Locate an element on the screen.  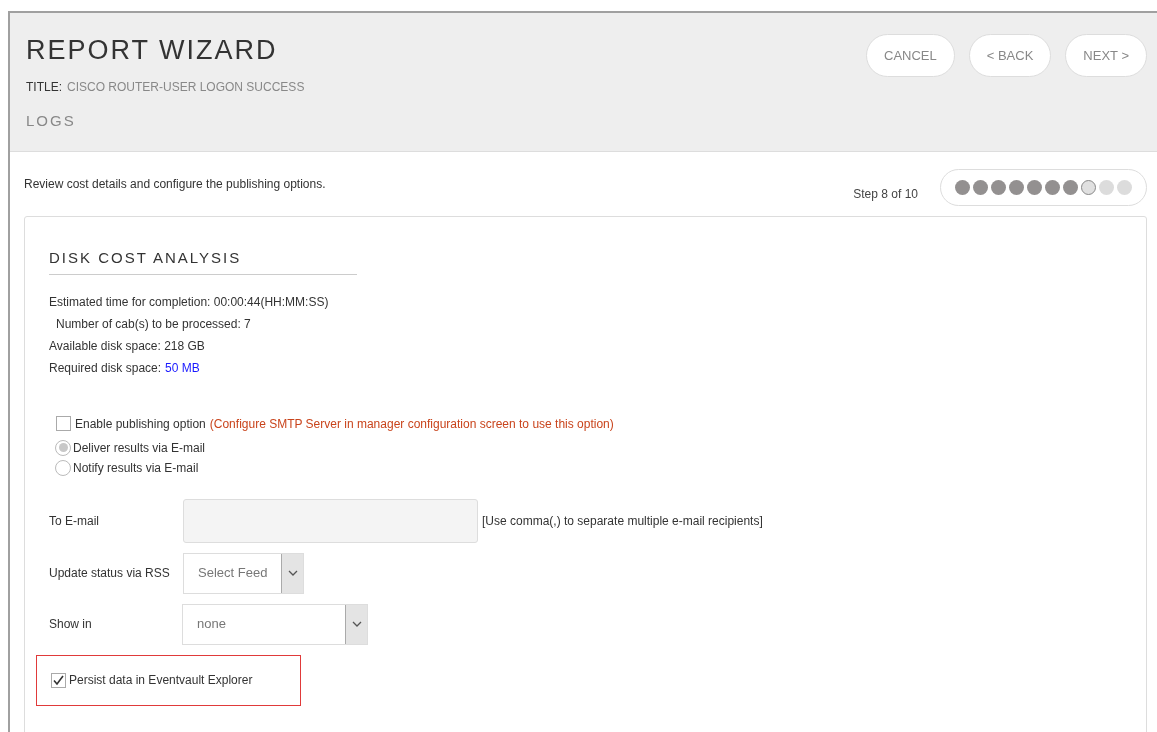
detail-text: Number of cab(s) to be processed: 7 is located at coordinates (153, 324).